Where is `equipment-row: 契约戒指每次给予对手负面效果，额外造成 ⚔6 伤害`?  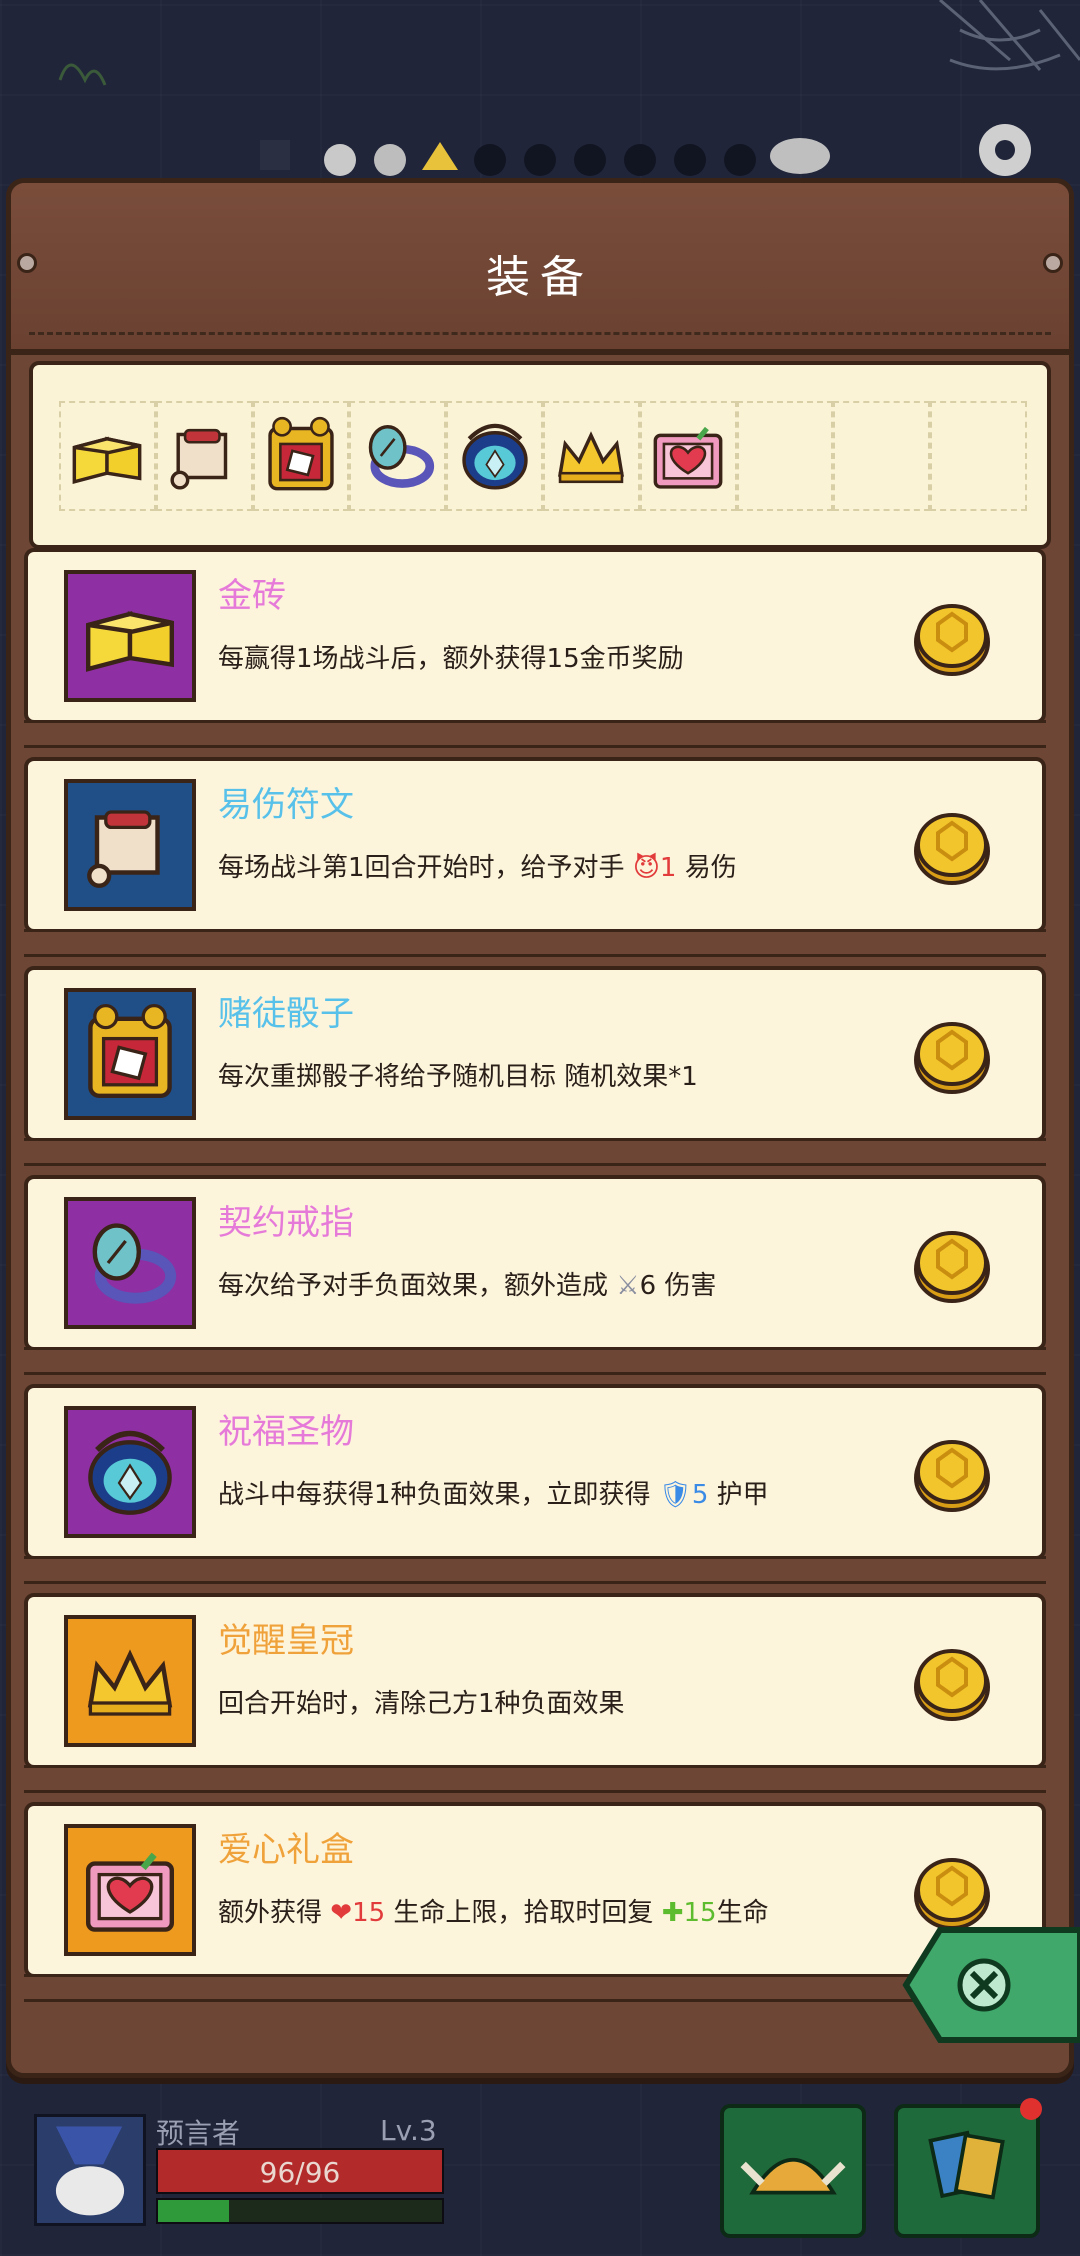
equipment-row: 契约戒指每次给予对手负面效果，额外造成 ⚔6 伤害 is located at coordinates (535, 1279).